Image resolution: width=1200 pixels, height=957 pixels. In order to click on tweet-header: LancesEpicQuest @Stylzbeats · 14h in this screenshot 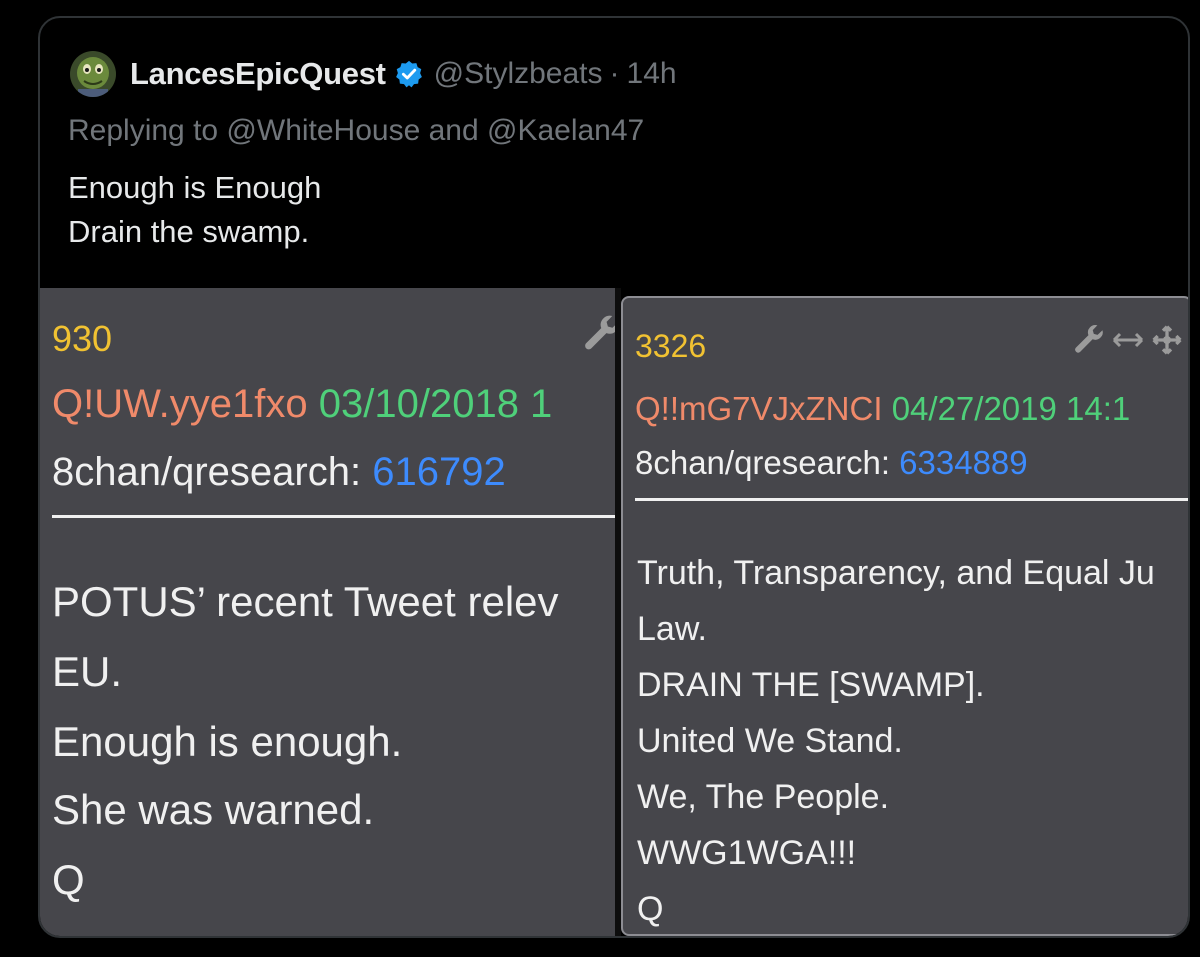, I will do `click(373, 74)`.